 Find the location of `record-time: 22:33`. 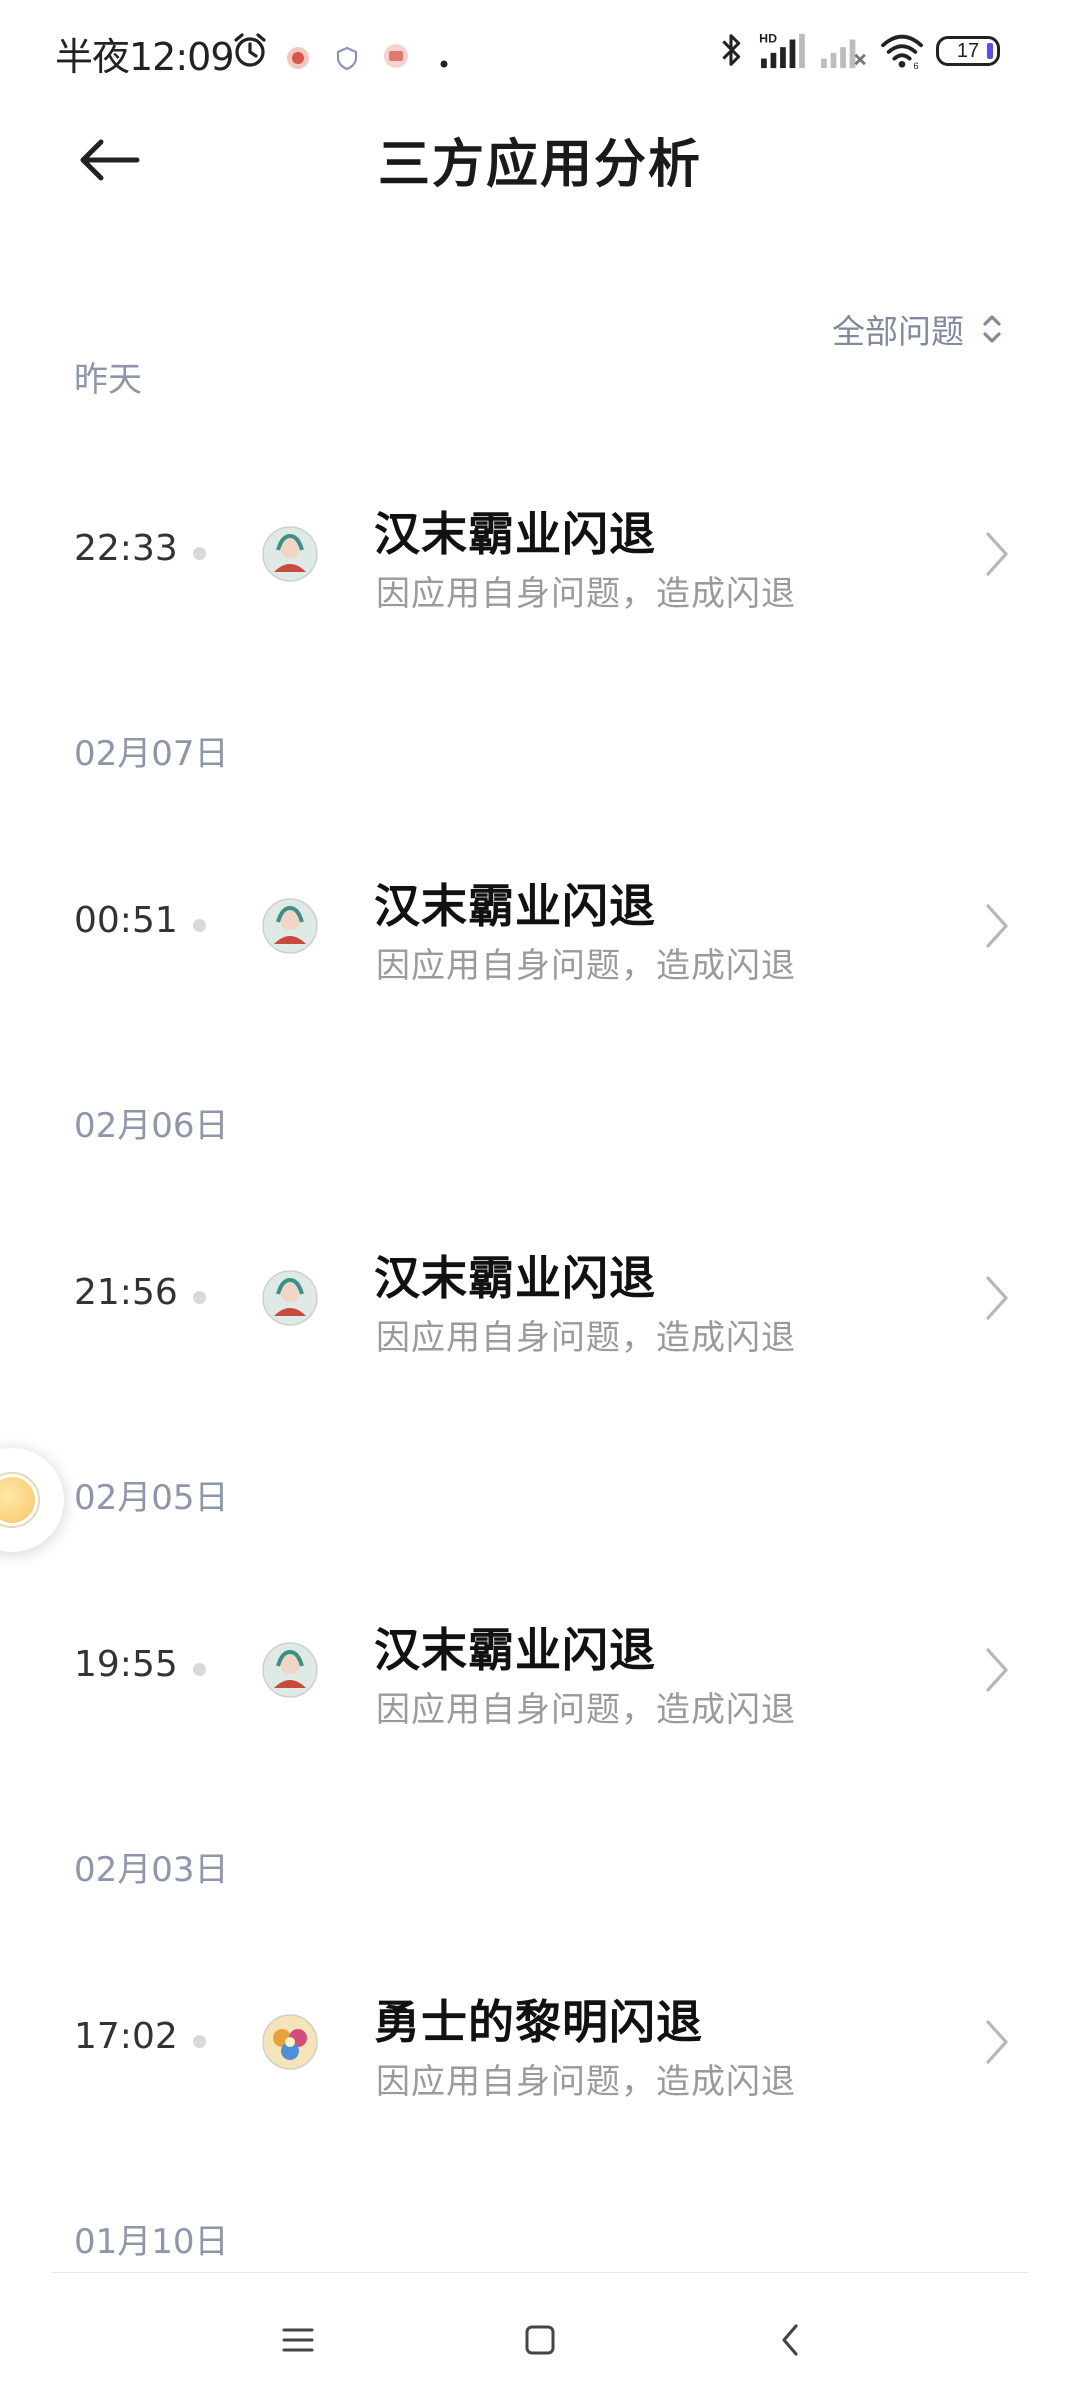

record-time: 22:33 is located at coordinates (126, 548).